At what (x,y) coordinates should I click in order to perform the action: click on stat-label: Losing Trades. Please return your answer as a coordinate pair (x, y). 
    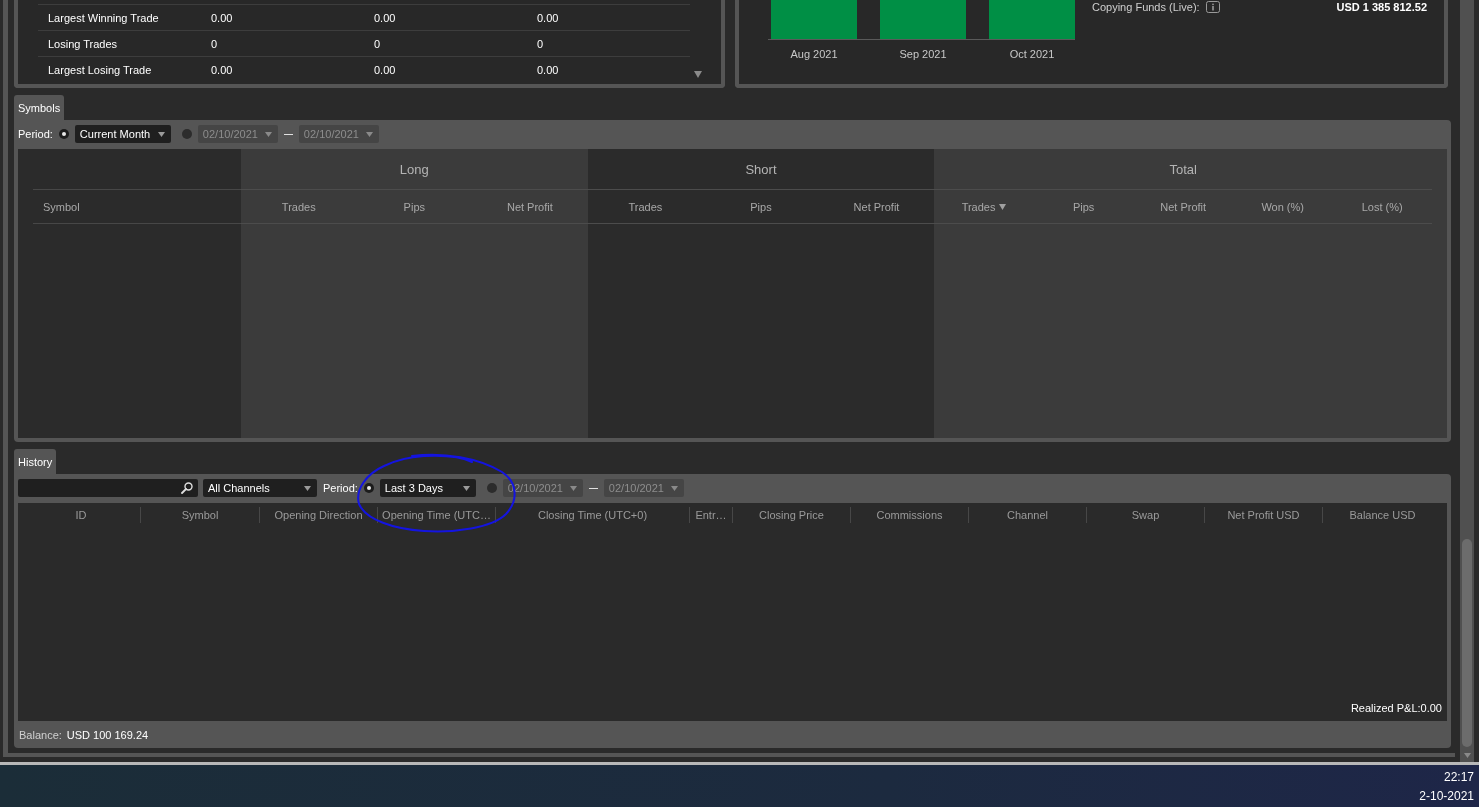
    Looking at the image, I should click on (82, 43).